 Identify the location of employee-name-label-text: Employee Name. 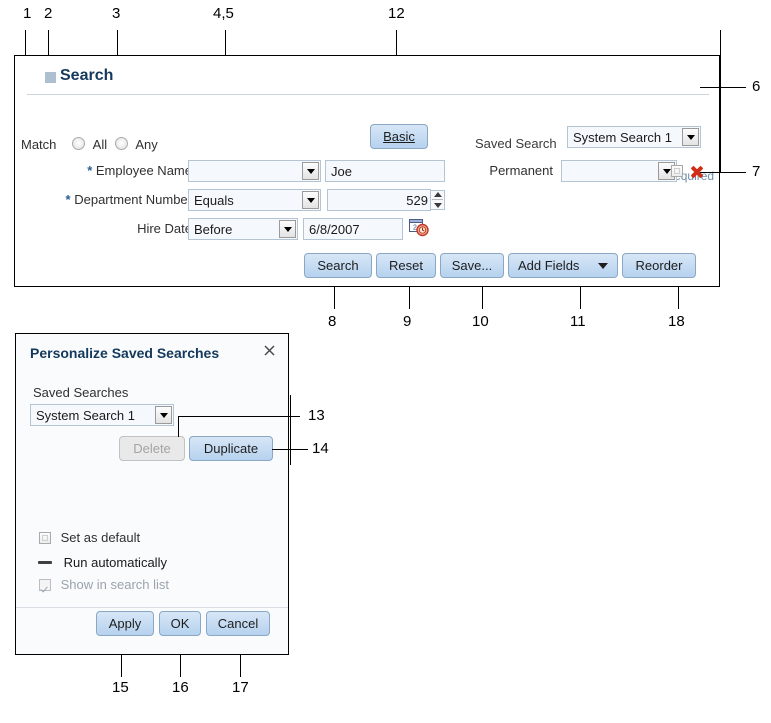
(143, 170).